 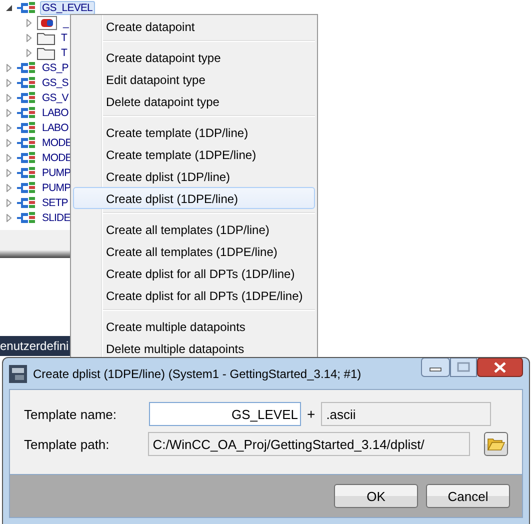 I want to click on menu-item: Create all templates (1DP/line), so click(x=194, y=229).